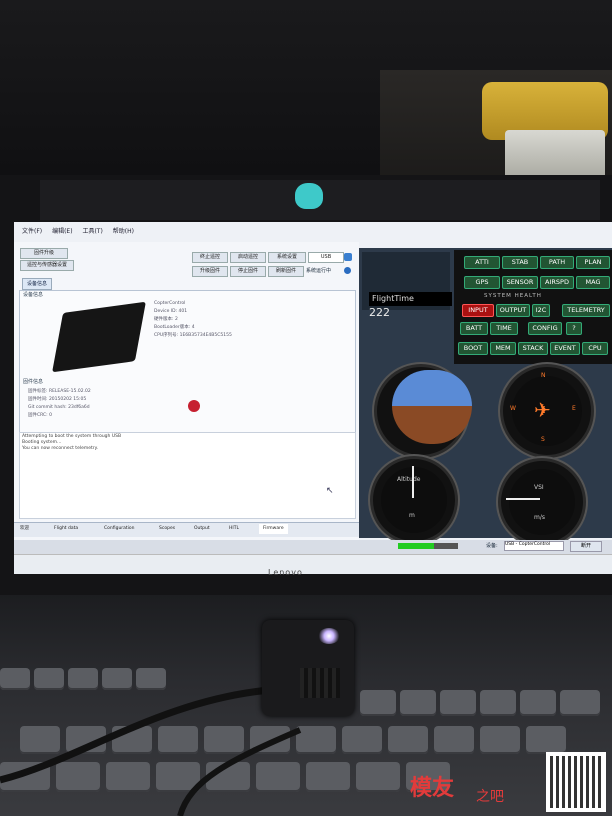 This screenshot has width=612, height=816. I want to click on tab-scopes: Scopes, so click(167, 529).